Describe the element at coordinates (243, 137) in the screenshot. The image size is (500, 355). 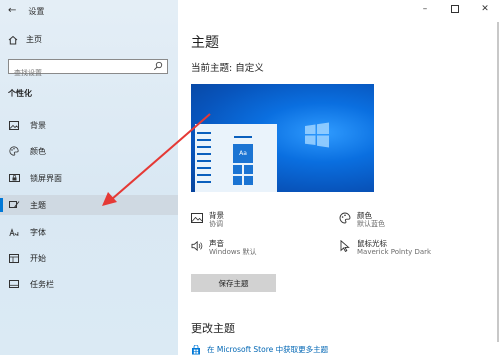
I see `preview-title-line` at that location.